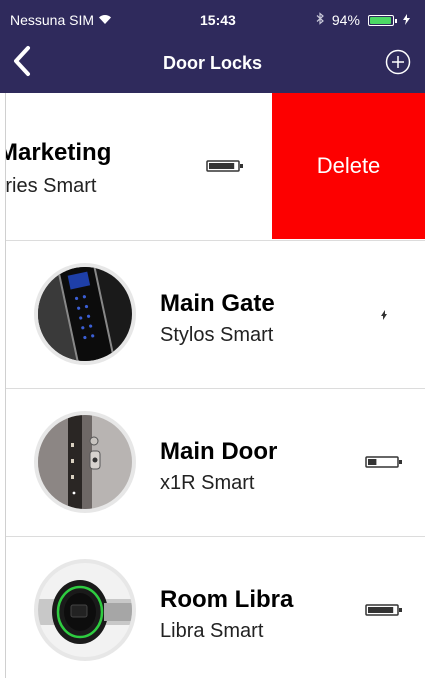 The width and height of the screenshot is (425, 678). Describe the element at coordinates (56, 152) in the screenshot. I see `lock-name: Marketing` at that location.